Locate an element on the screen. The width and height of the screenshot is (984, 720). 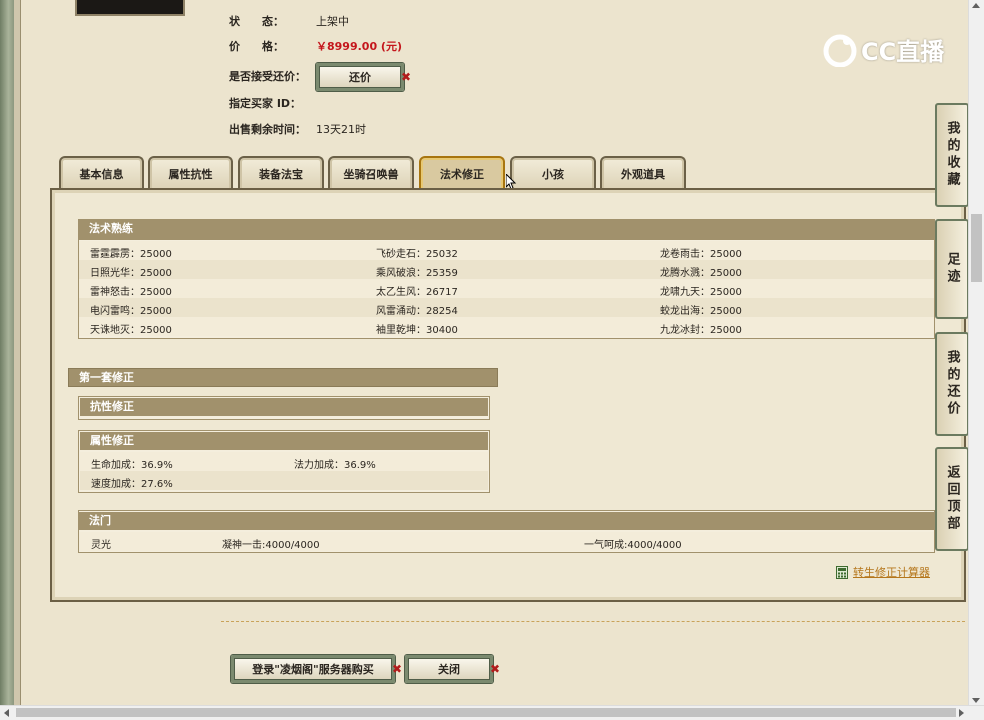
scroll-left-arrow-icon is located at coordinates (6, 713).